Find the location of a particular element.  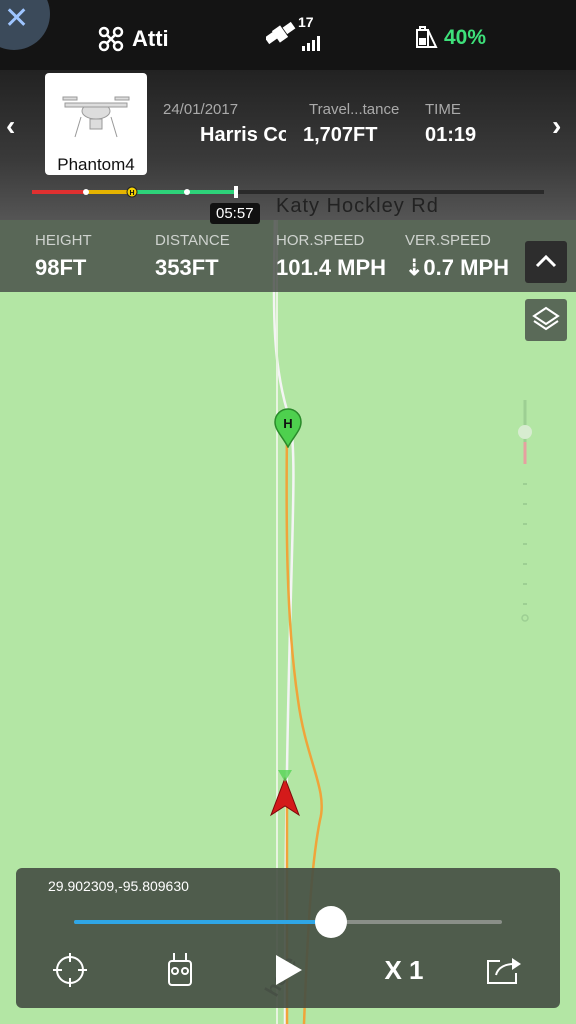

flight-mode-label: Atti is located at coordinates (150, 38).